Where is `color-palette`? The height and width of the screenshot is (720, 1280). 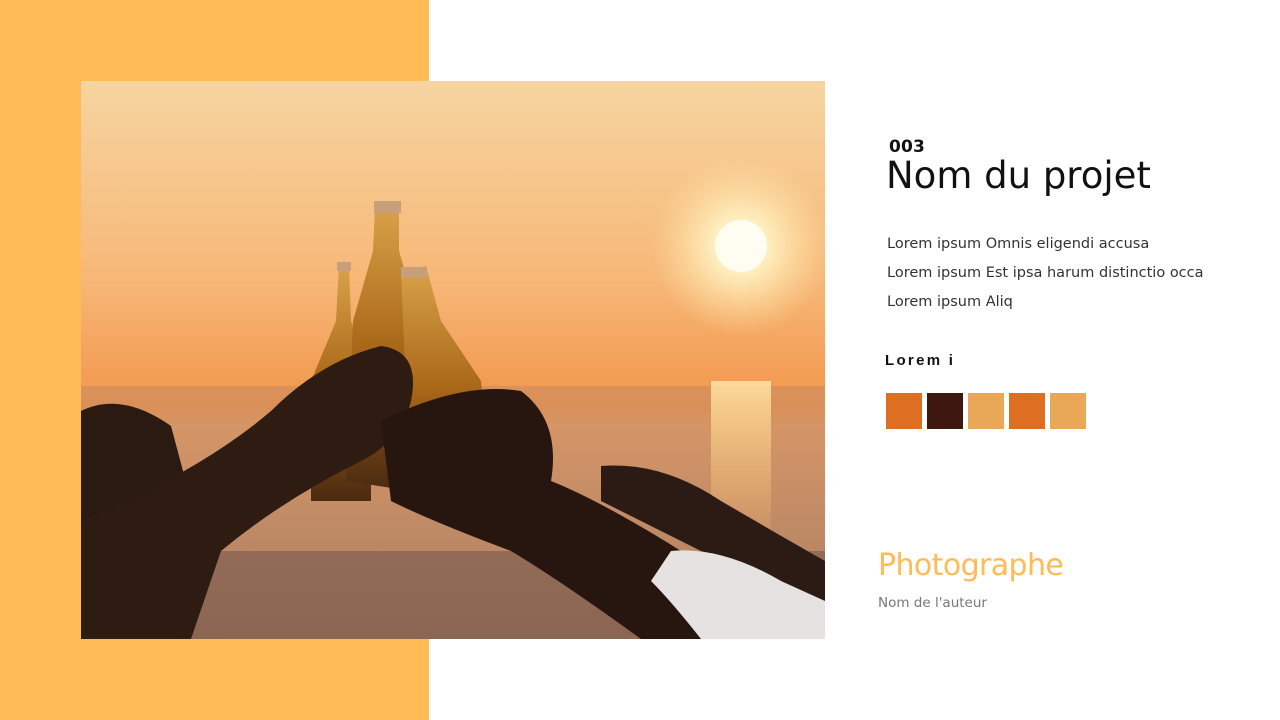
color-palette is located at coordinates (986, 411).